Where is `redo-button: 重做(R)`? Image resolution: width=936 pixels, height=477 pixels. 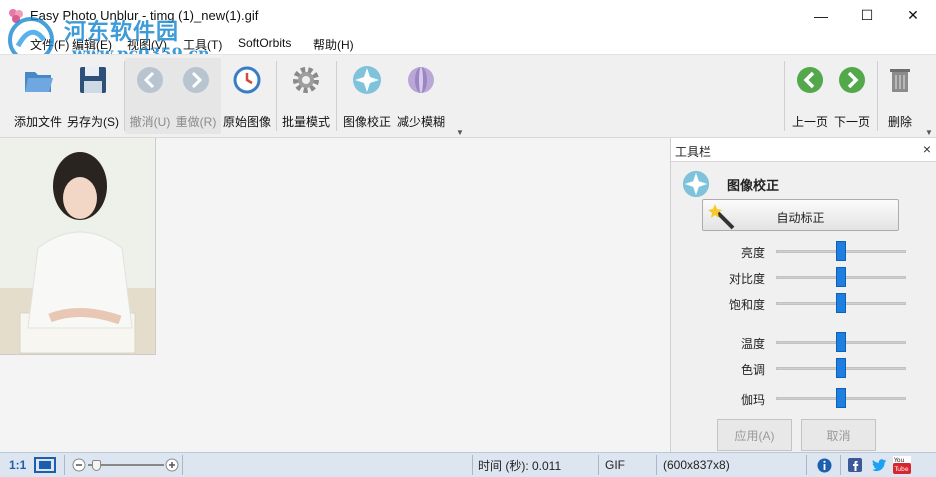 redo-button: 重做(R) is located at coordinates (196, 95).